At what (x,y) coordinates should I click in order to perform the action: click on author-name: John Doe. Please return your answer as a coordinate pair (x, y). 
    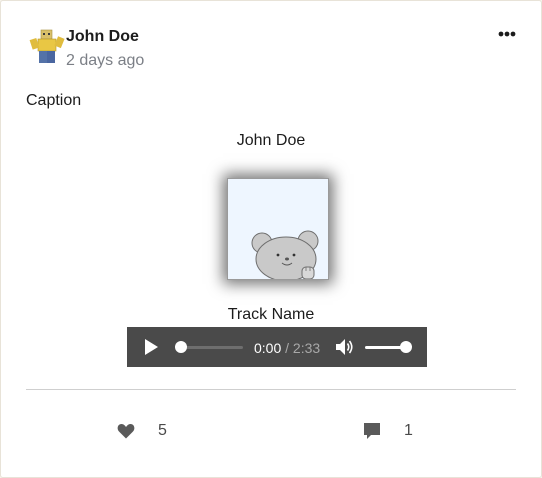
    Looking at the image, I should click on (102, 37).